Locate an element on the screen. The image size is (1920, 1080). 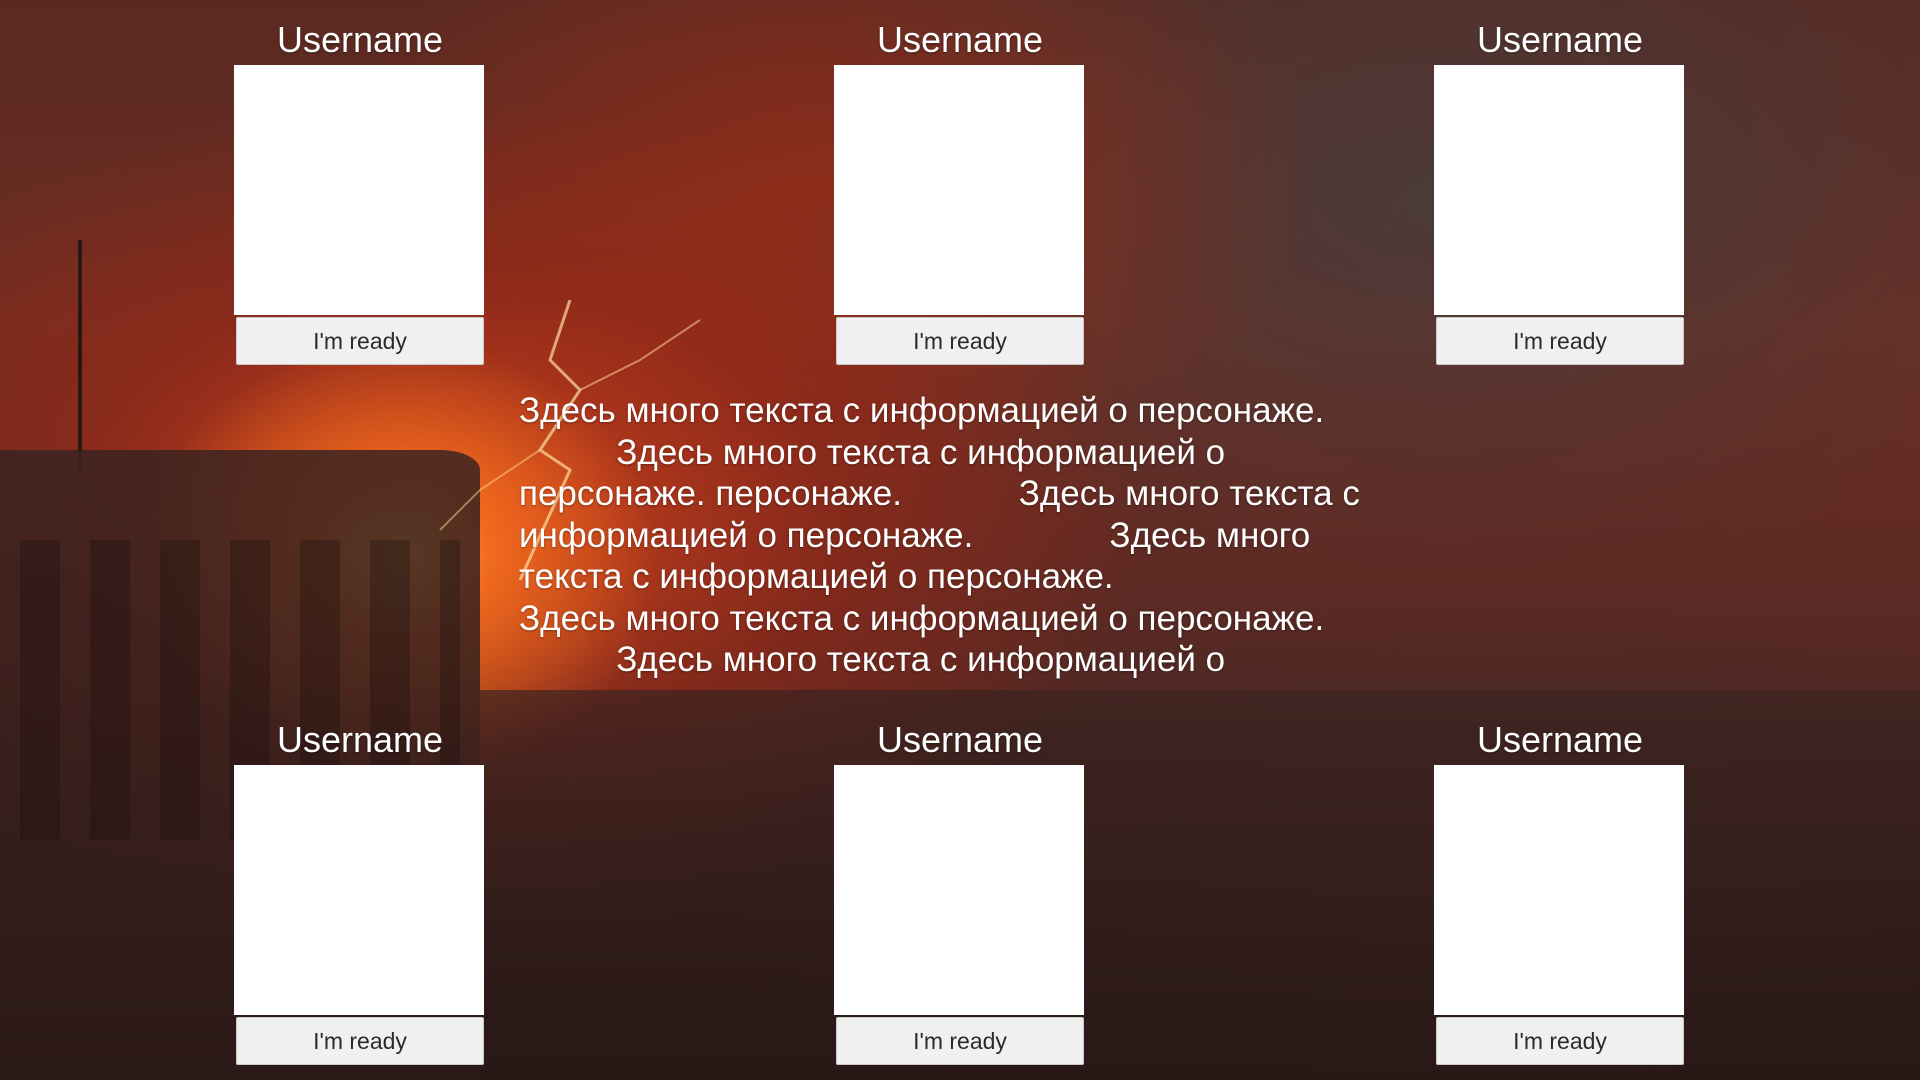
player-slot-4: Username I'm ready is located at coordinates (360, 892).